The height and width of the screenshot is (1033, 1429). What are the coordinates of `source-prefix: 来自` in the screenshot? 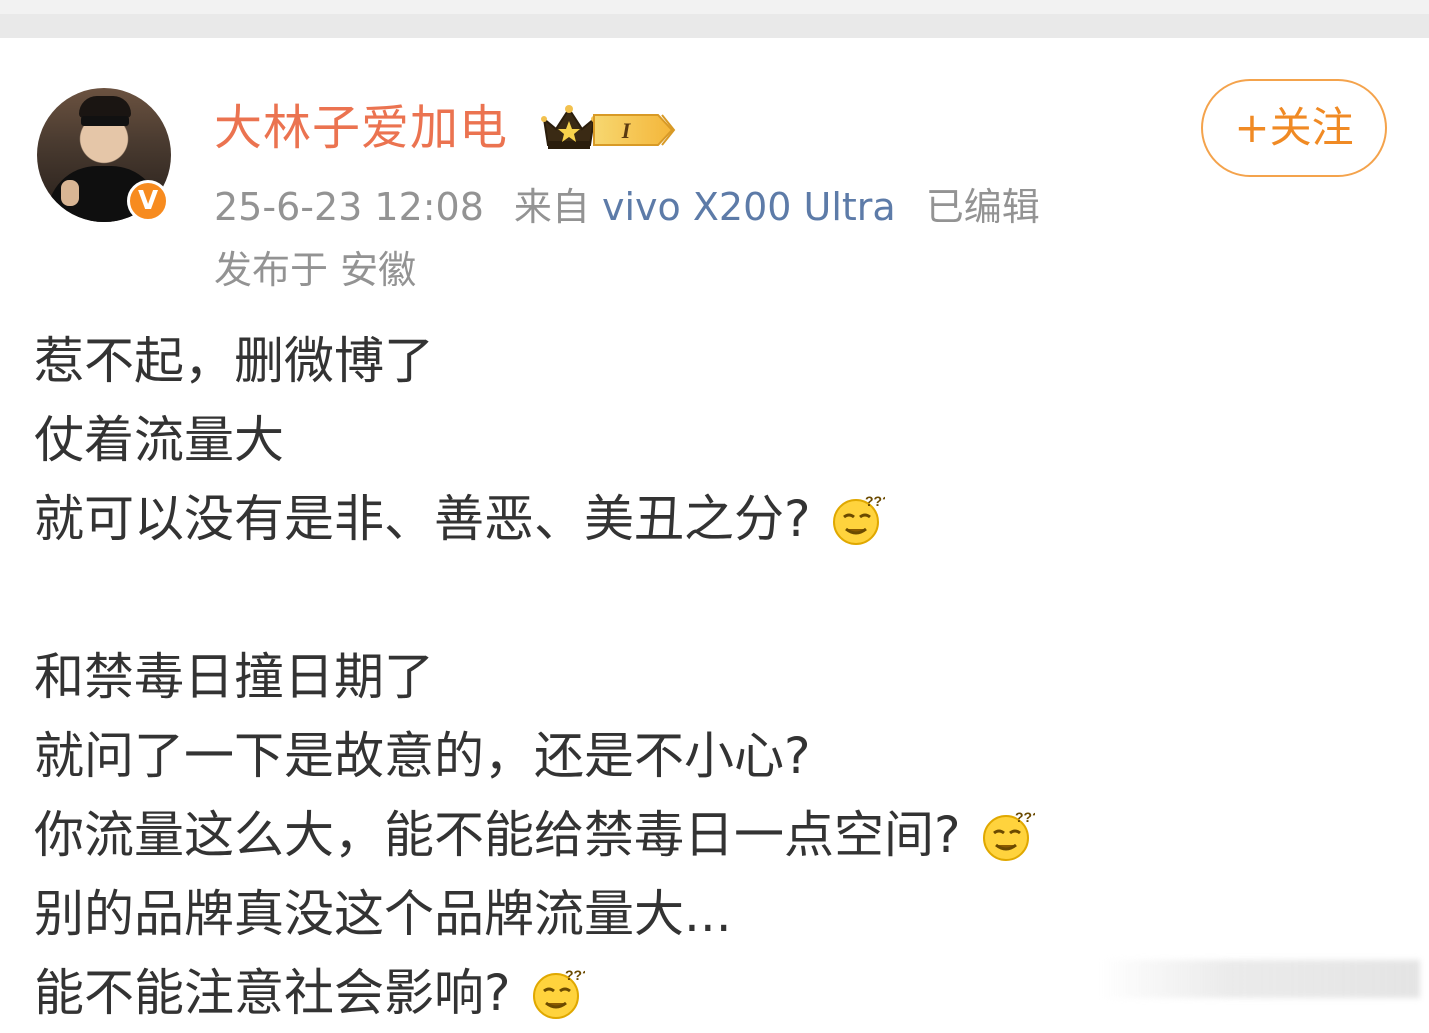 It's located at (551, 207).